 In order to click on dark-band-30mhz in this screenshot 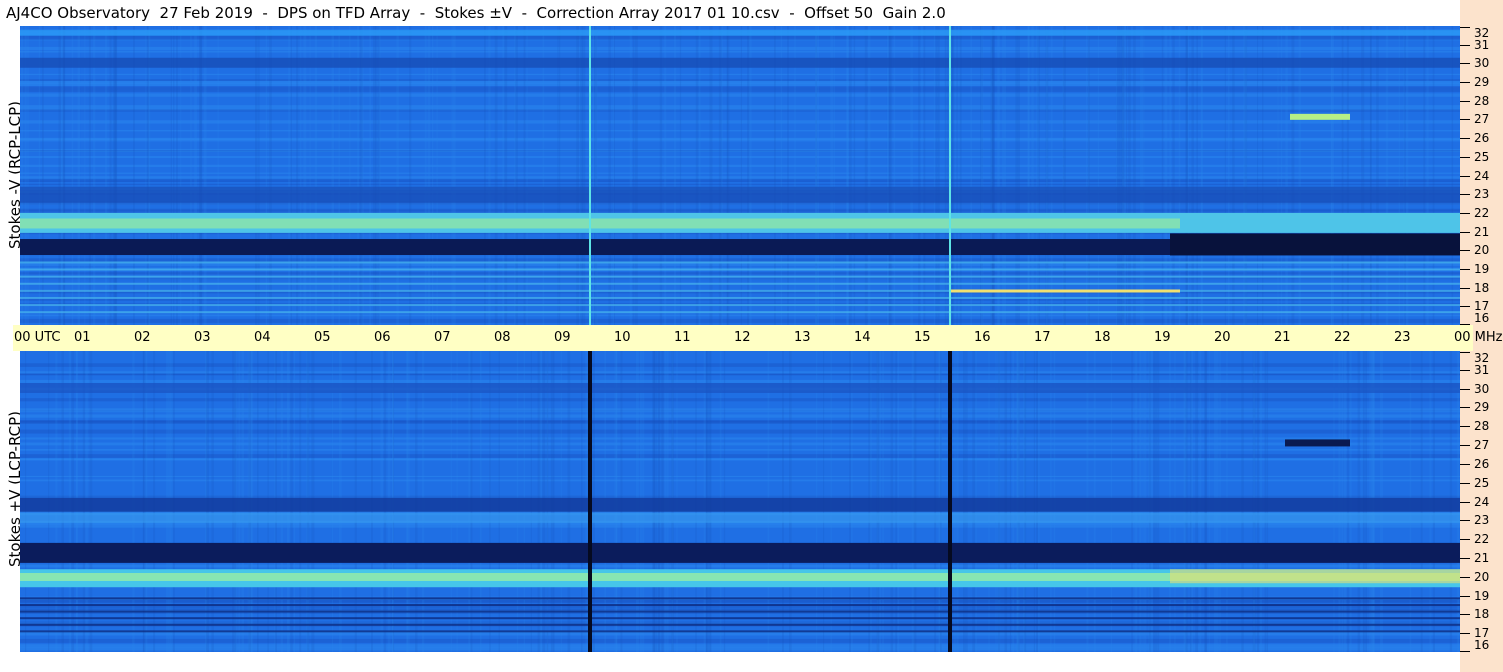, I will do `click(740, 62)`.